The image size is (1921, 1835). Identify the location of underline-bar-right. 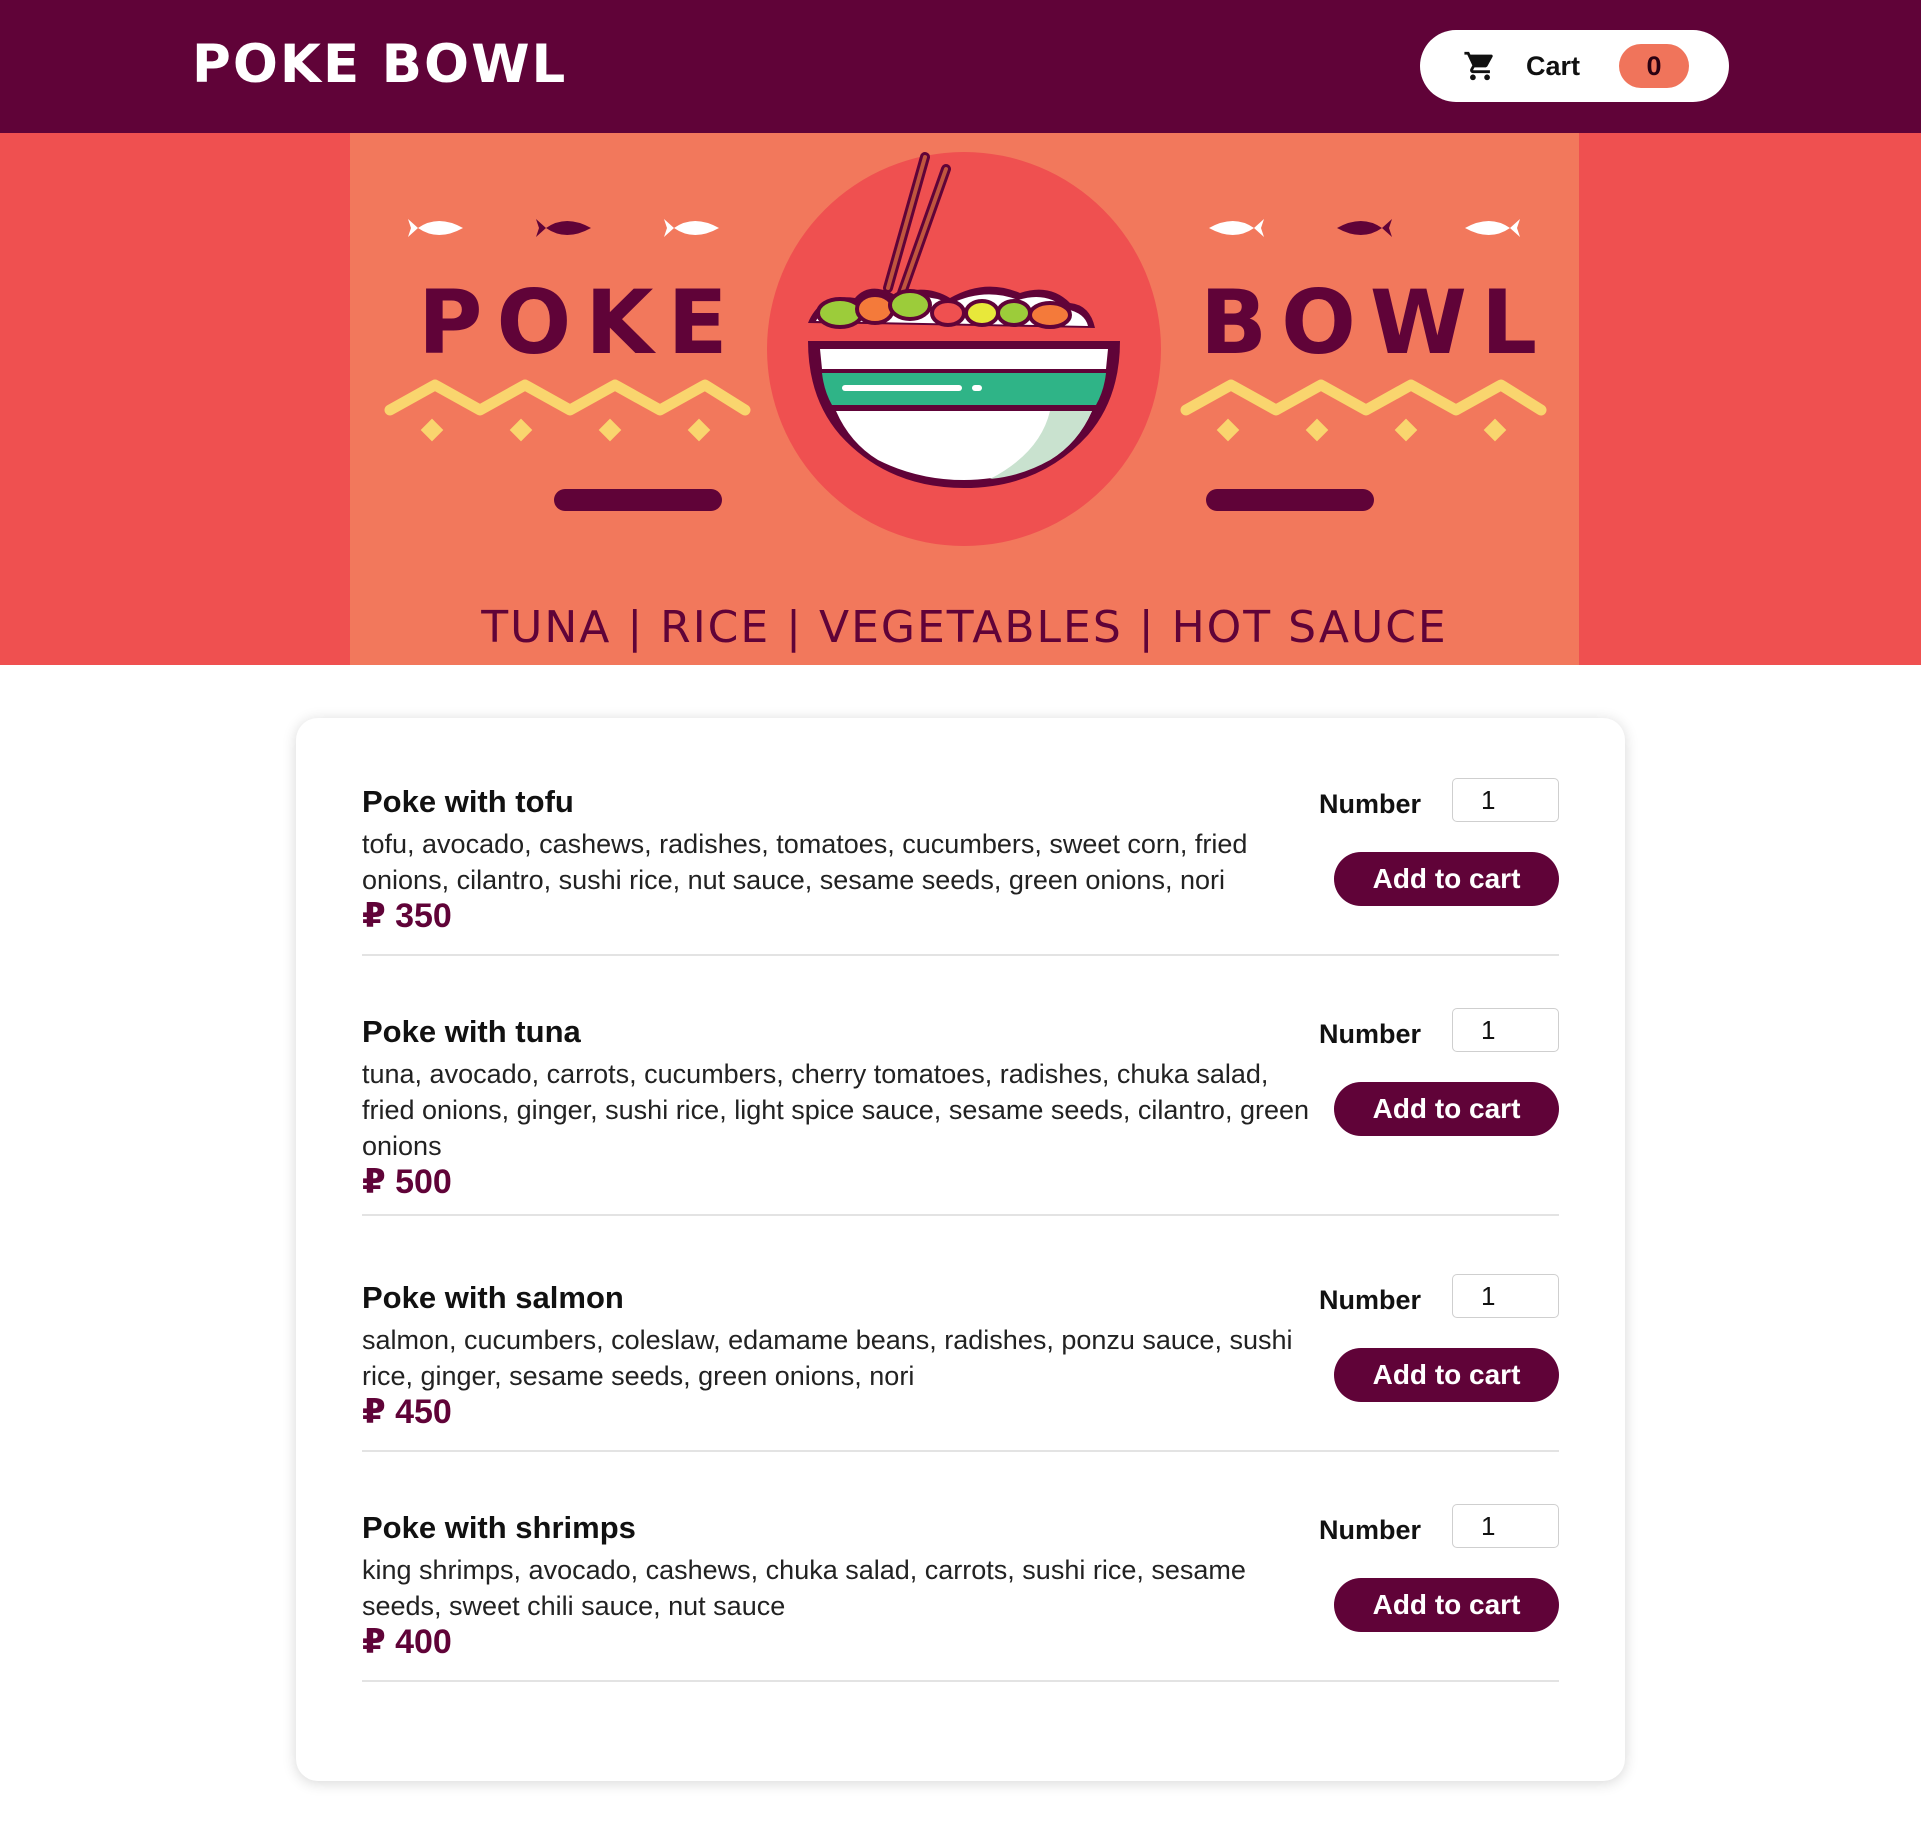
(1290, 500).